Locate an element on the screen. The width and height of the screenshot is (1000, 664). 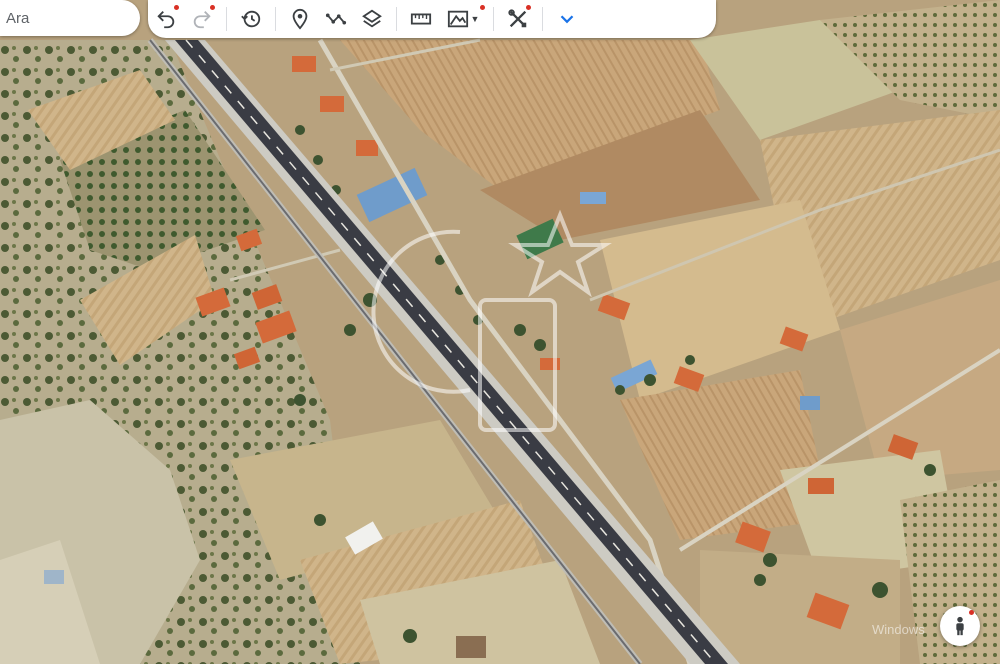
placemark-button is located at coordinates (300, 19).